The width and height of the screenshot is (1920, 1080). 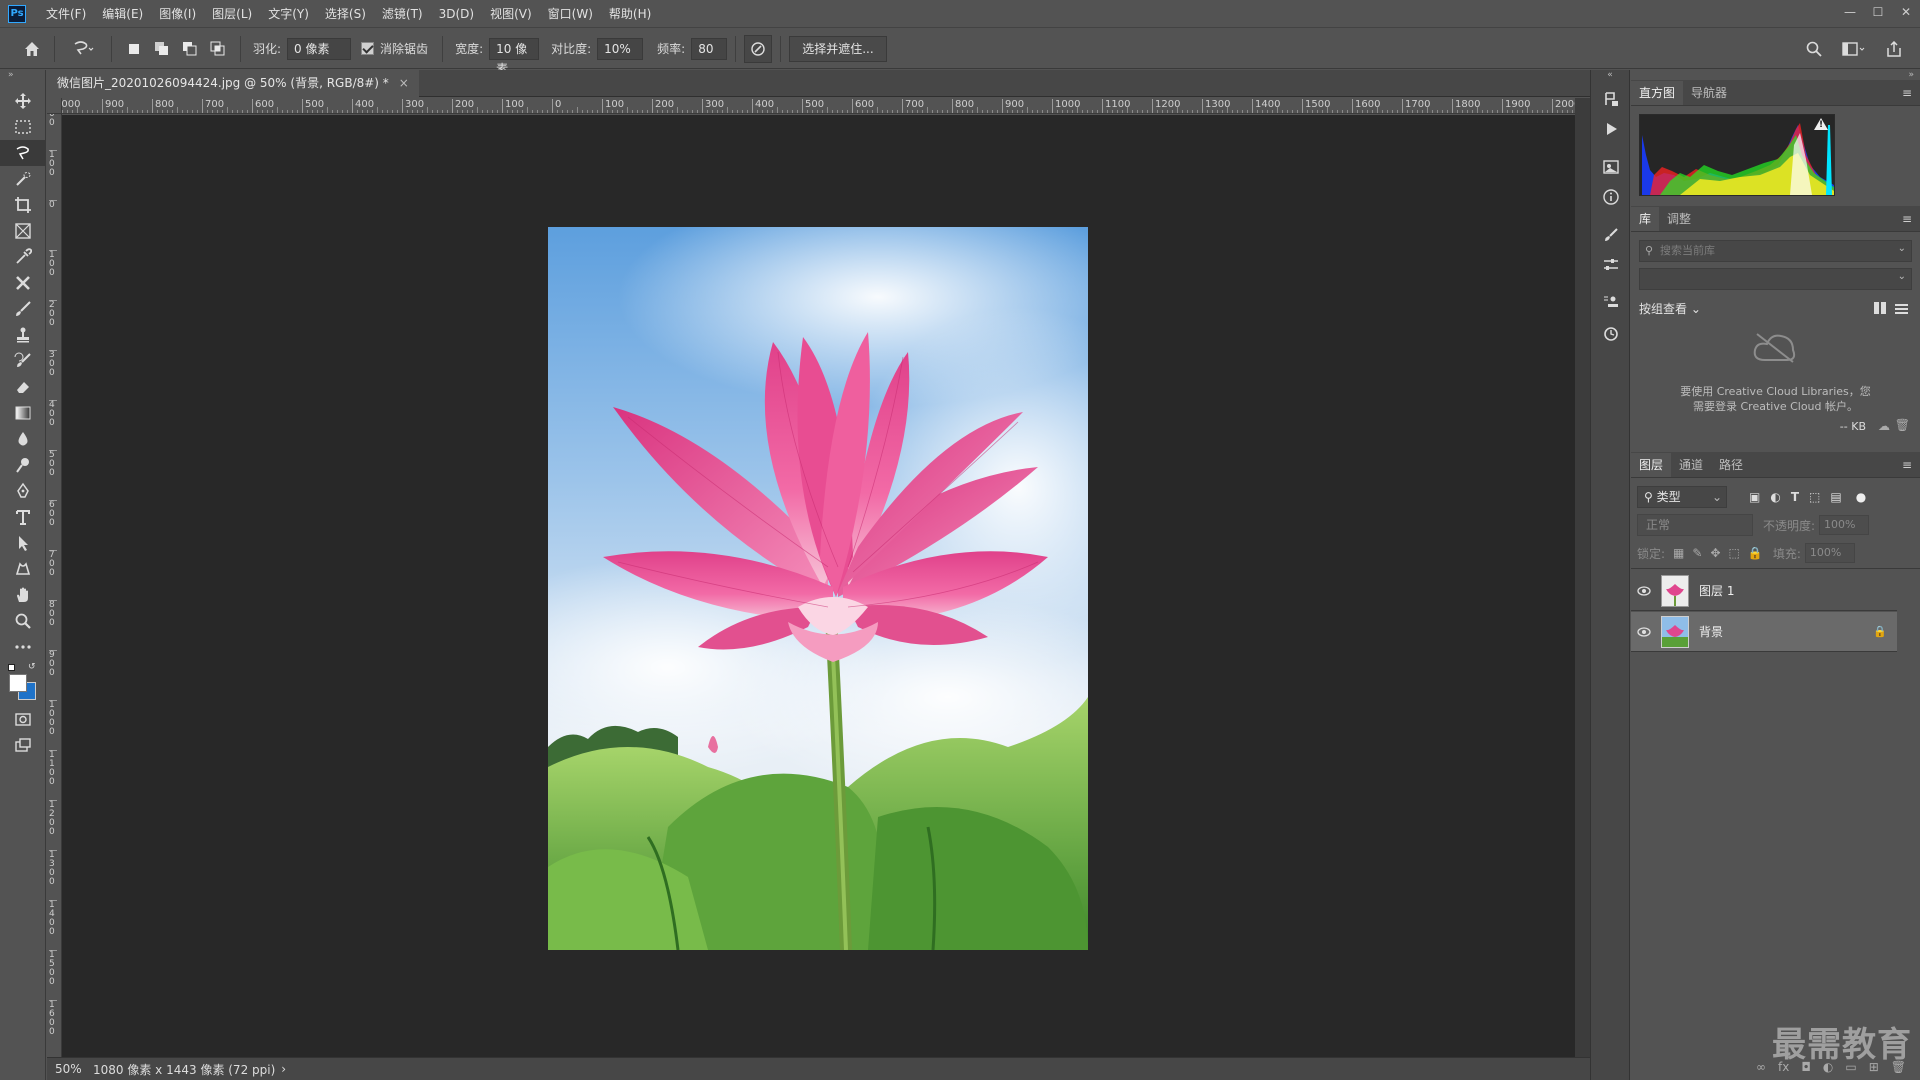 What do you see at coordinates (1697, 553) in the screenshot?
I see `lock-image-icon: ✎` at bounding box center [1697, 553].